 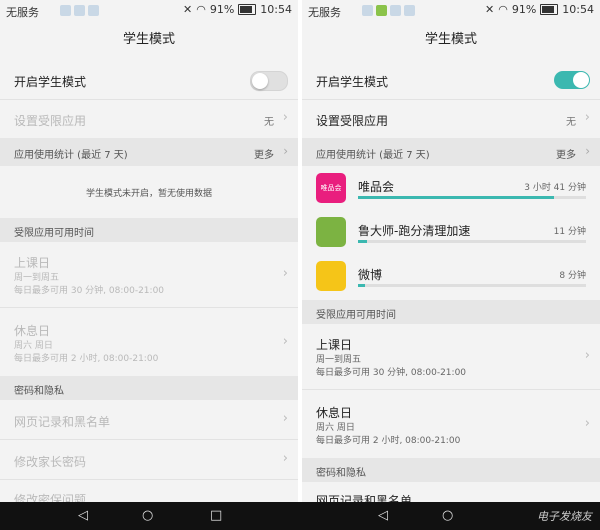 I want to click on app-usage-item: 鲁大师-跑分清理加速 11 分钟, so click(x=451, y=232).